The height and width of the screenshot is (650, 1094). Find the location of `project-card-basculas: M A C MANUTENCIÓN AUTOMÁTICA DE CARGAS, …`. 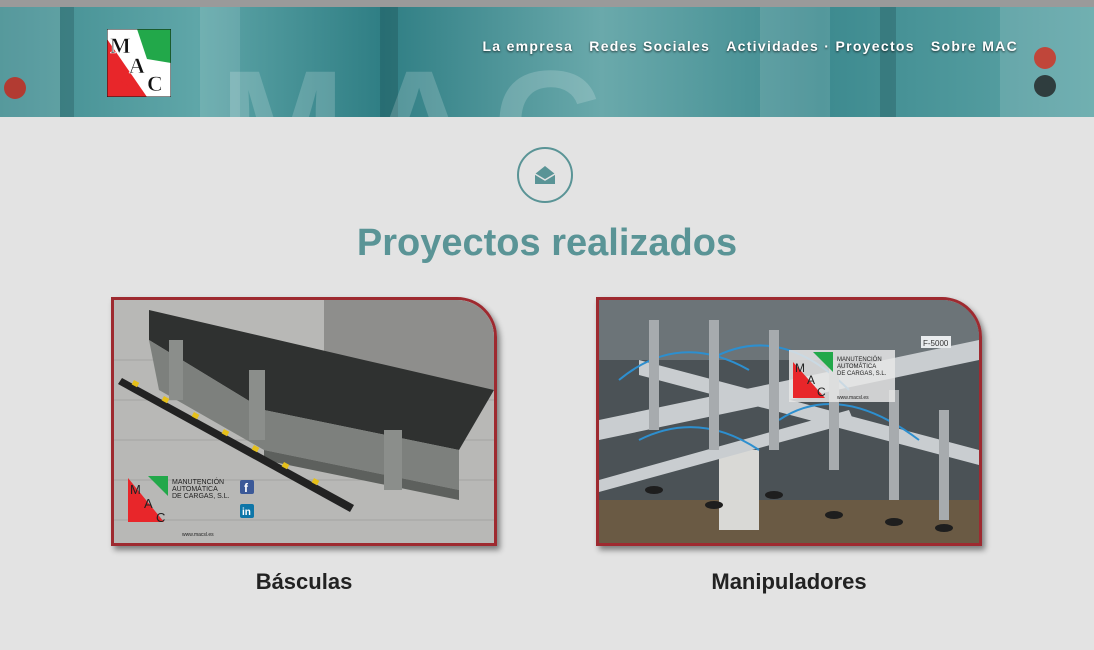

project-card-basculas: M A C MANUTENCIÓN AUTOMÁTICA DE CARGAS, … is located at coordinates (304, 421).